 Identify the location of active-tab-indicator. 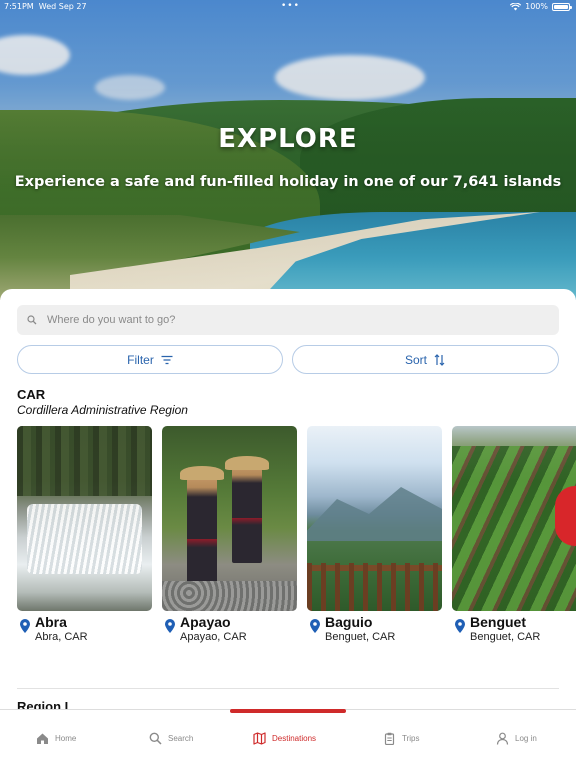
(288, 711).